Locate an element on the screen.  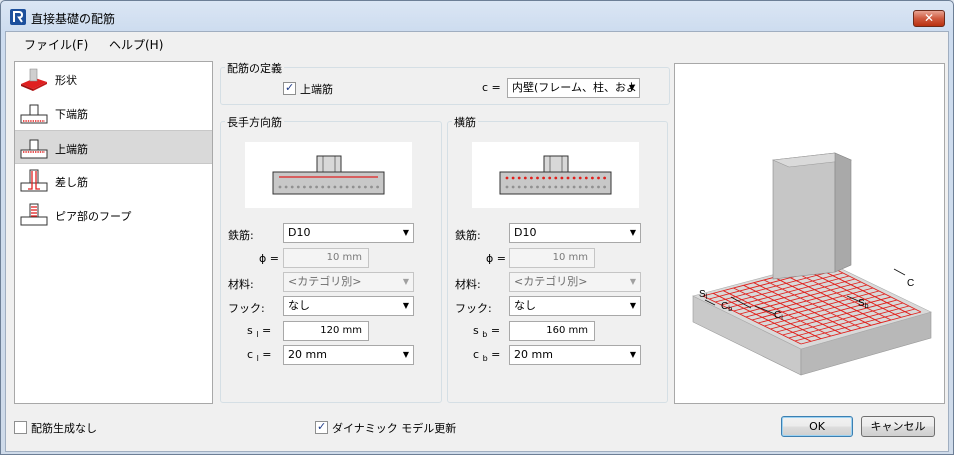
no-rebar-checkbox is located at coordinates (20, 427).